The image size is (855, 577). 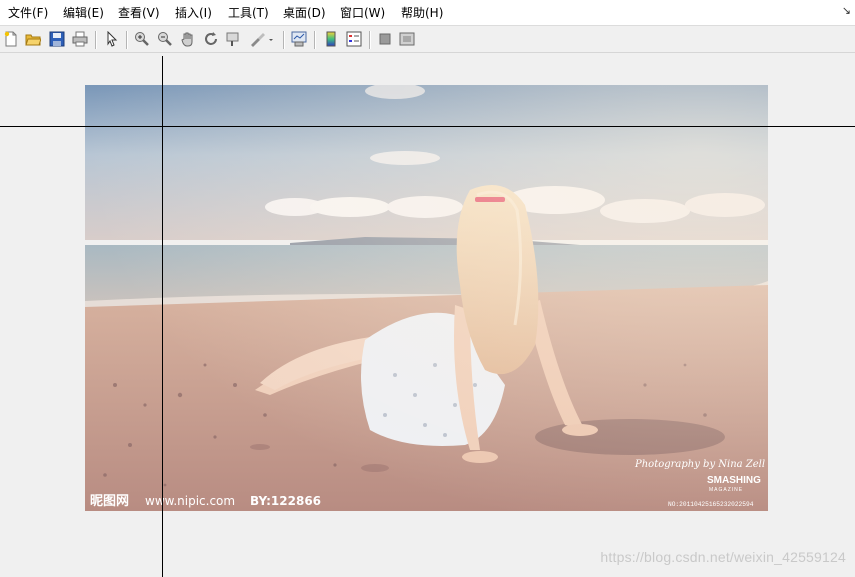 What do you see at coordinates (407, 39) in the screenshot?
I see `show-plot-tools-icon` at bounding box center [407, 39].